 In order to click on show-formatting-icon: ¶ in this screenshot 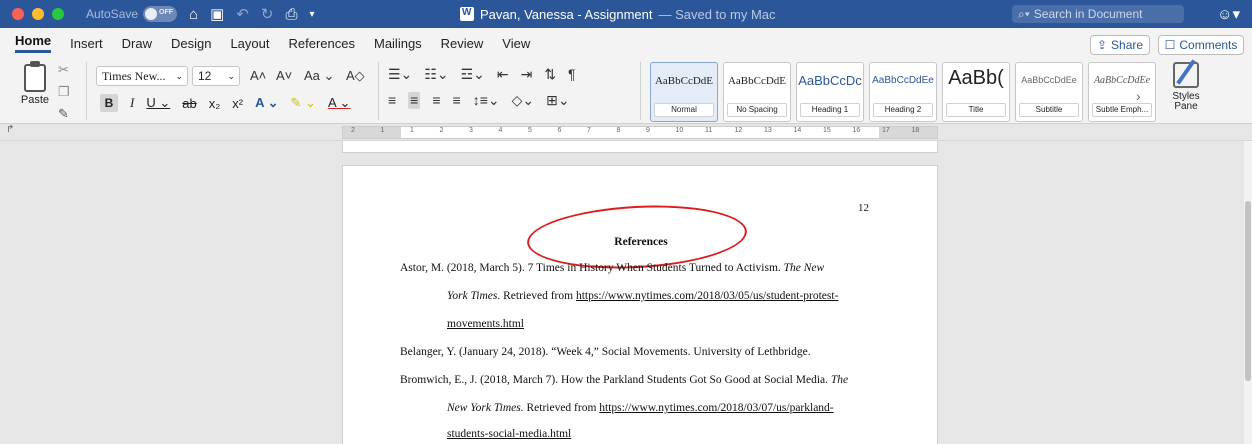, I will do `click(572, 74)`.